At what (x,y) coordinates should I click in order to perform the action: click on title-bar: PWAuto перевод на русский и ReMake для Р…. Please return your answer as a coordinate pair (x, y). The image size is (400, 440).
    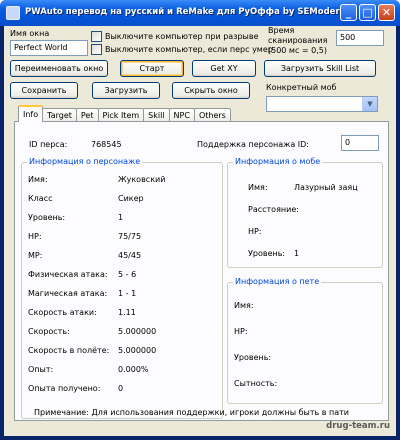
    Looking at the image, I should click on (200, 13).